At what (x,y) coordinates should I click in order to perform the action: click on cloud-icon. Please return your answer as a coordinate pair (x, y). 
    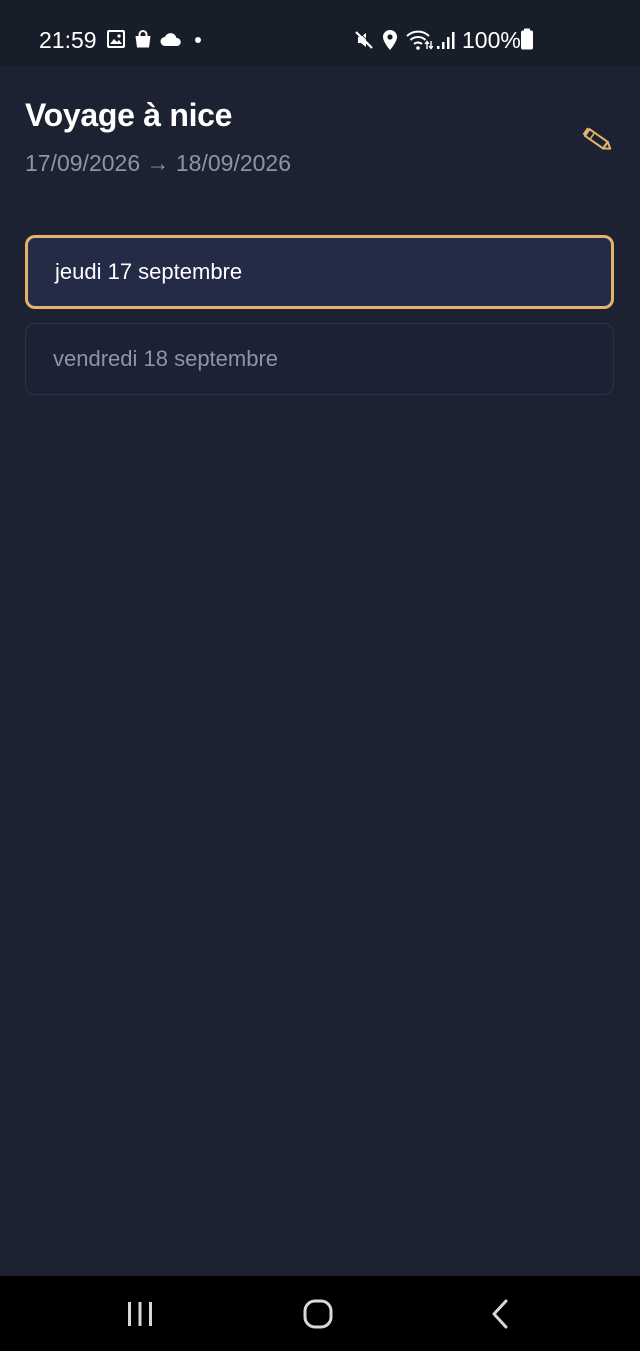
    Looking at the image, I should click on (170, 39).